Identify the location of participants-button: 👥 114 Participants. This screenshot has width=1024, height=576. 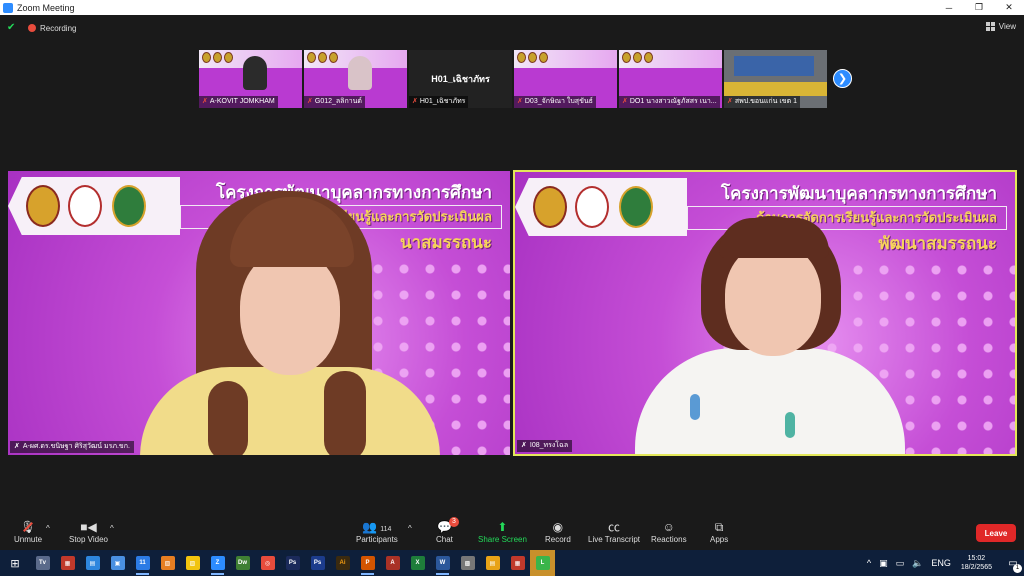
(377, 531).